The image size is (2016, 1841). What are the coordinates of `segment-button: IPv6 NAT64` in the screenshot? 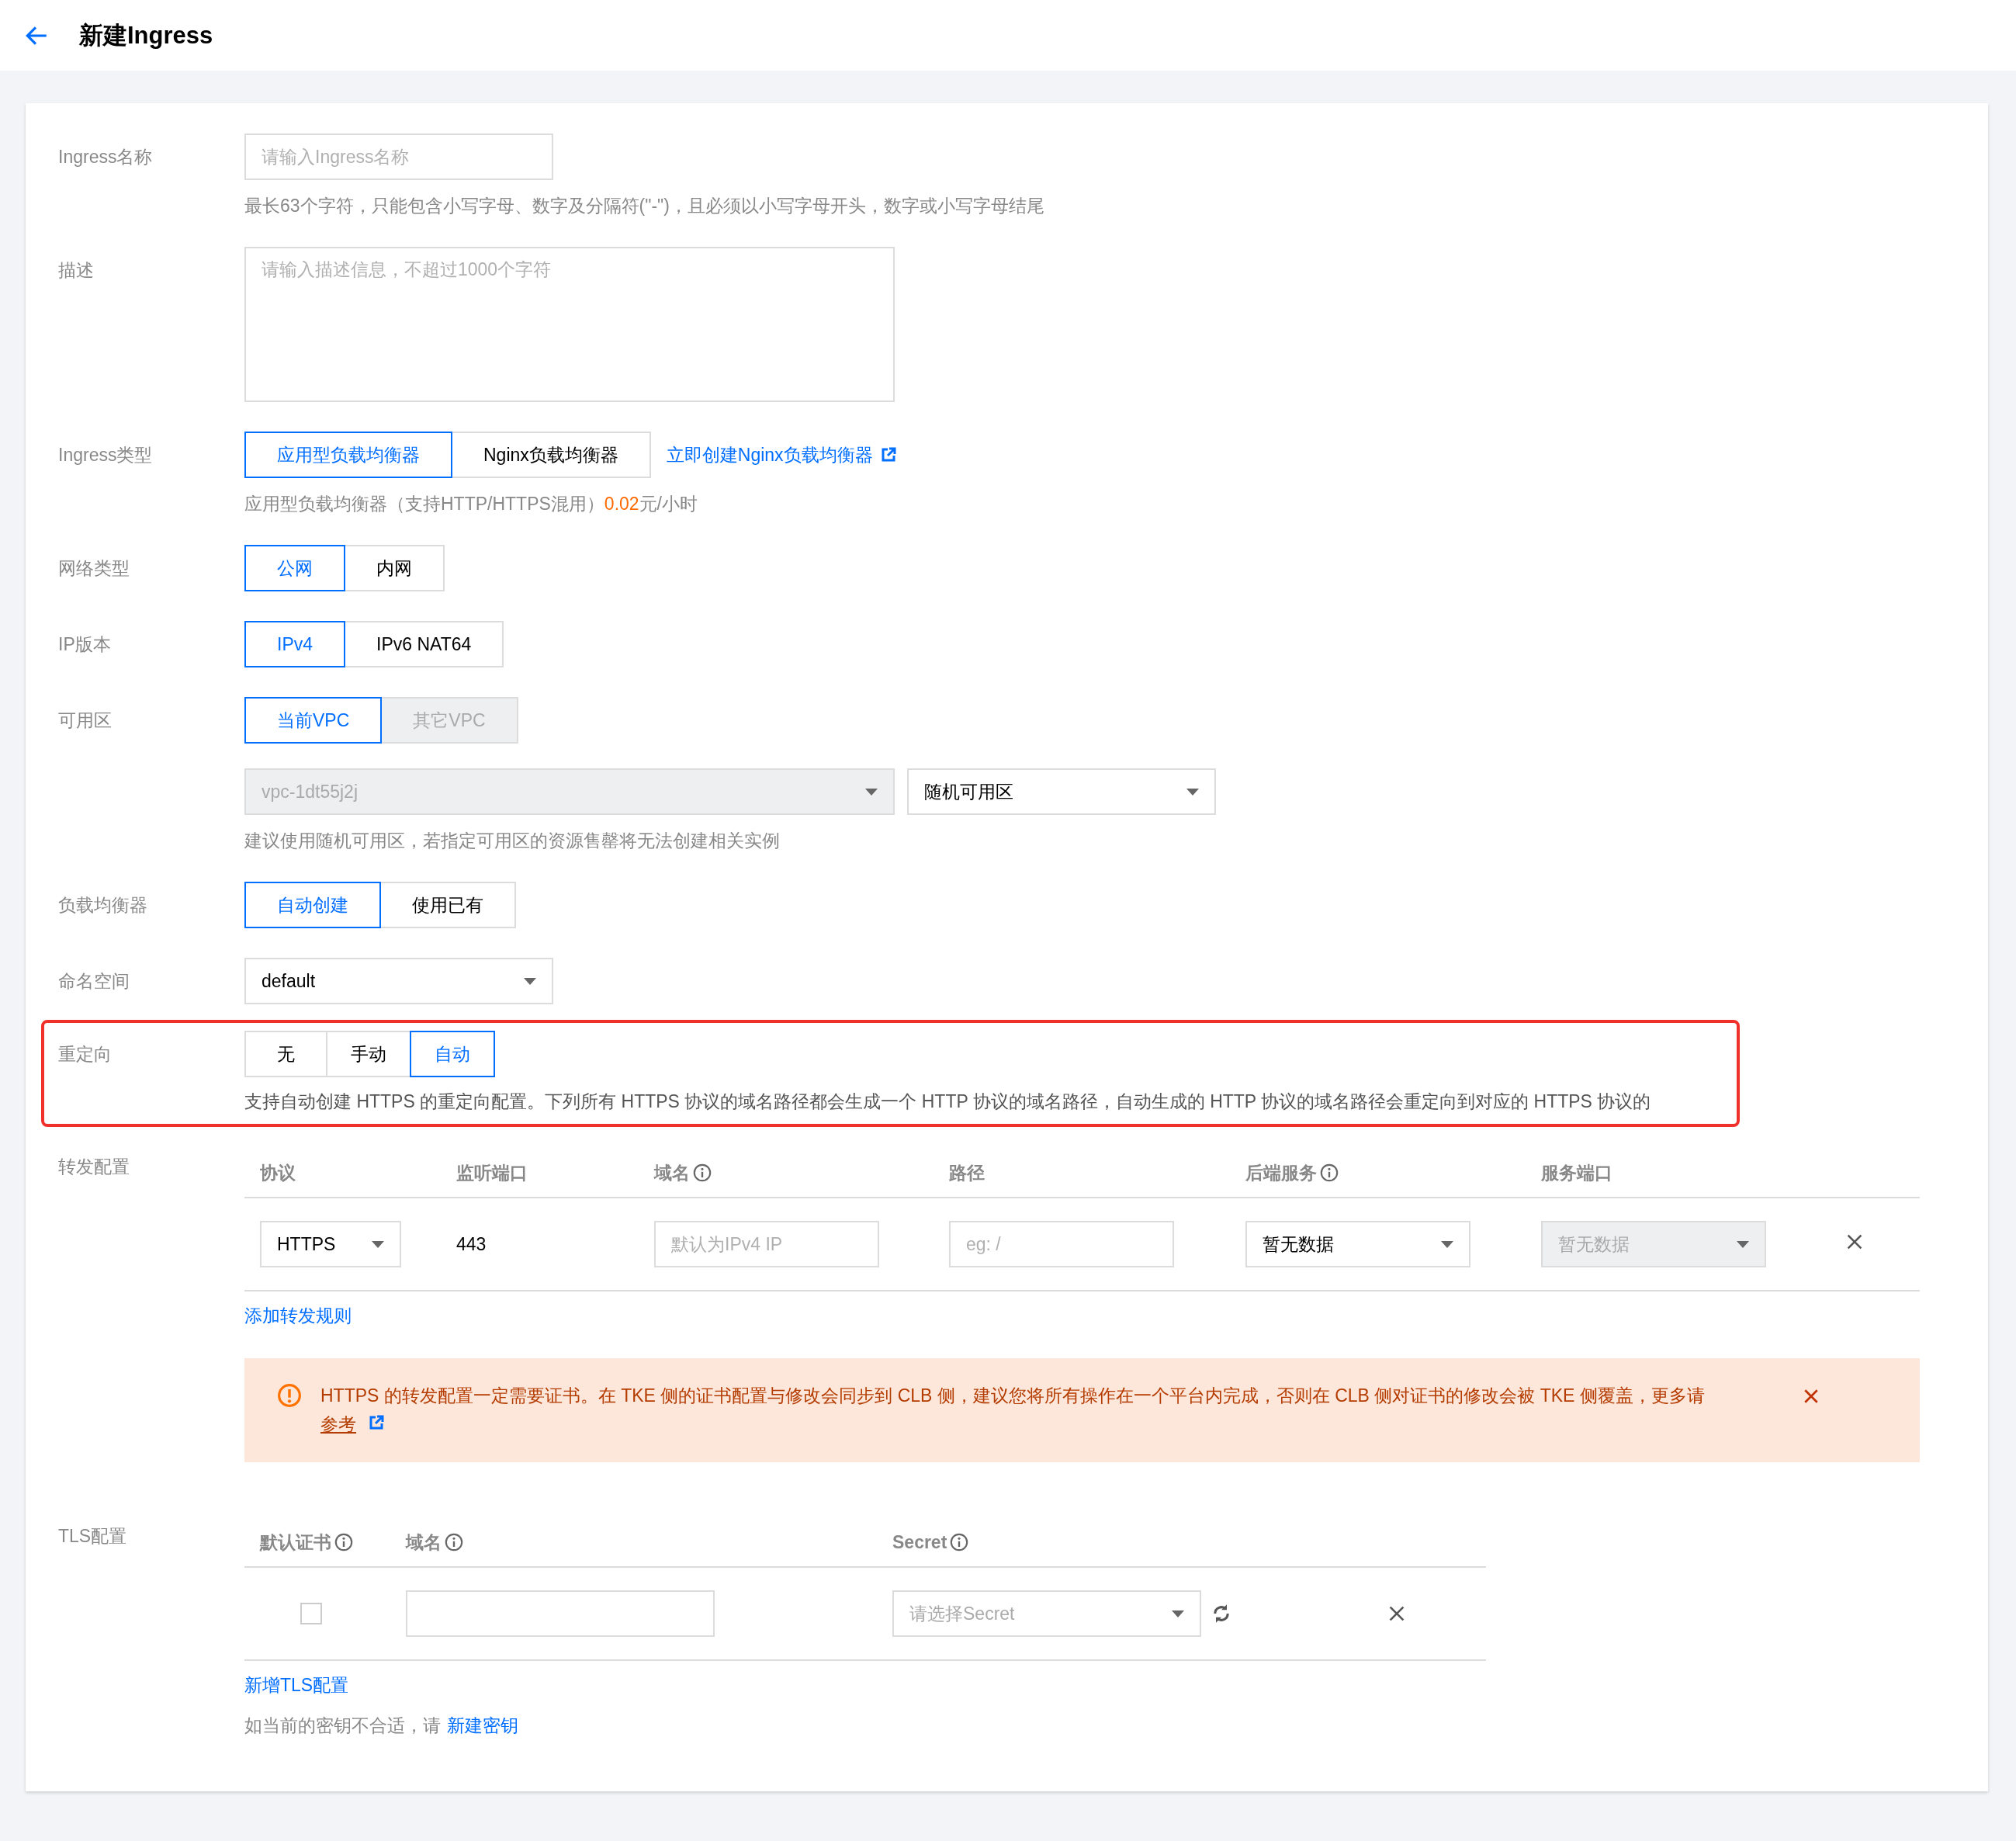 It's located at (424, 644).